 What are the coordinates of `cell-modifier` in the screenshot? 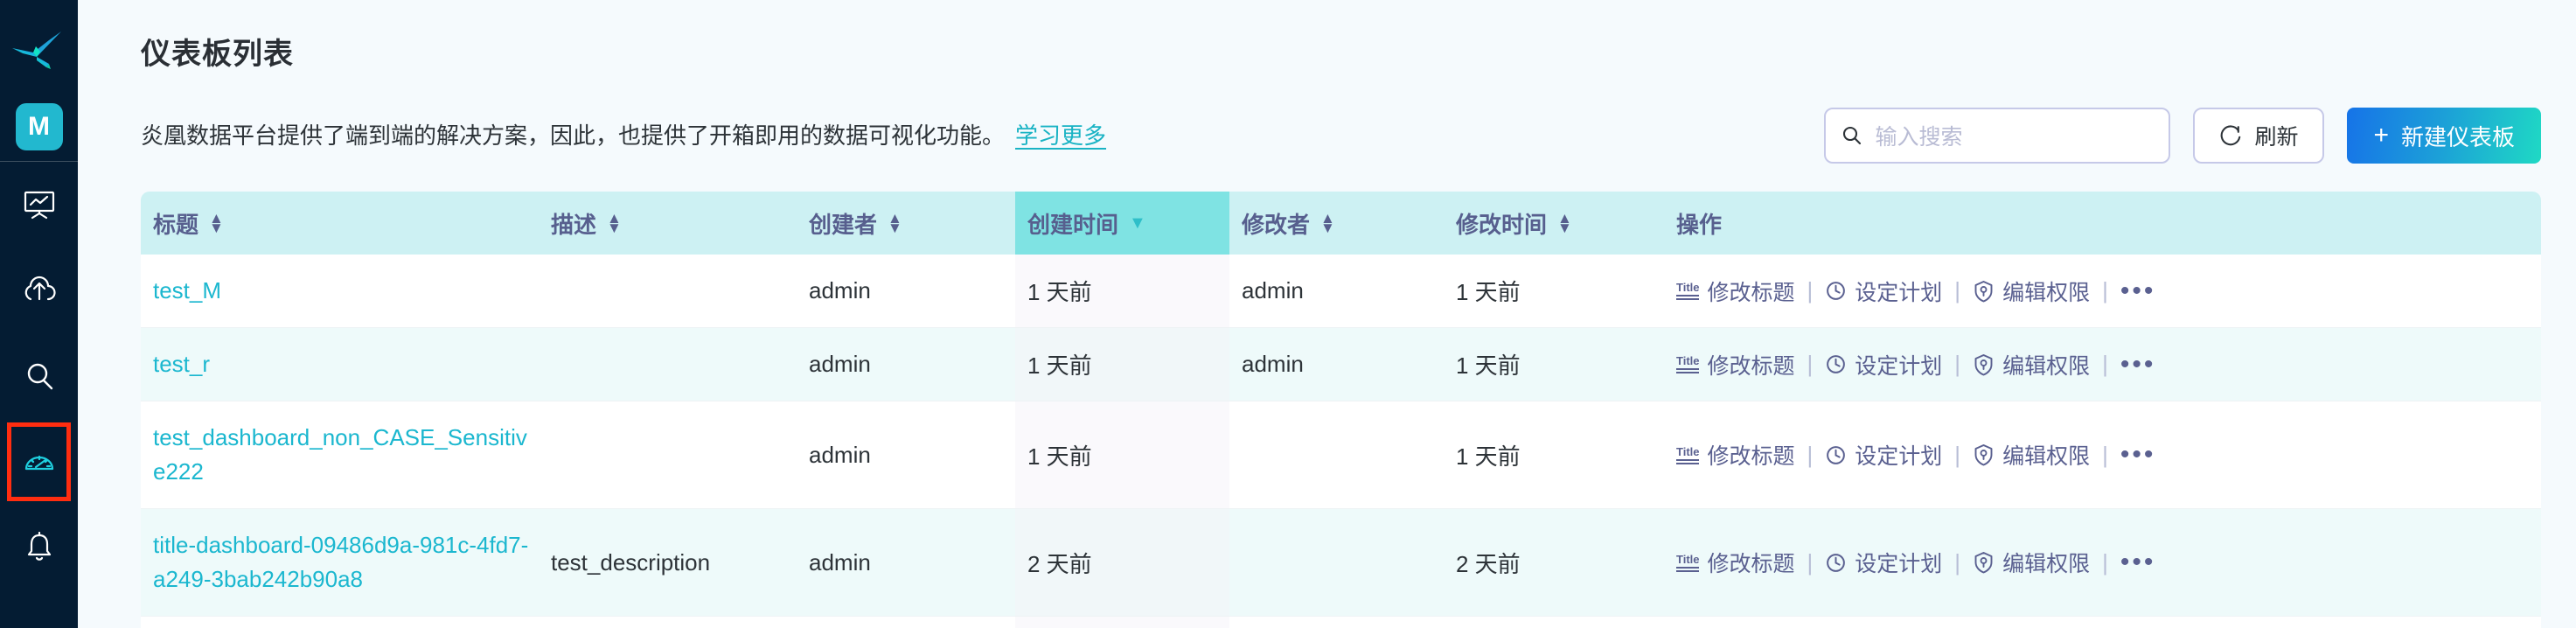 It's located at (1336, 563).